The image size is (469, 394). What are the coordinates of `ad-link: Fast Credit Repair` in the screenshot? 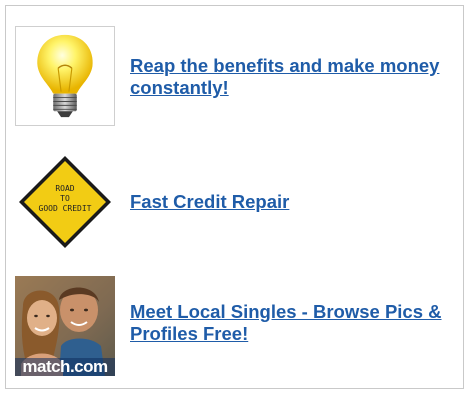 It's located at (290, 202).